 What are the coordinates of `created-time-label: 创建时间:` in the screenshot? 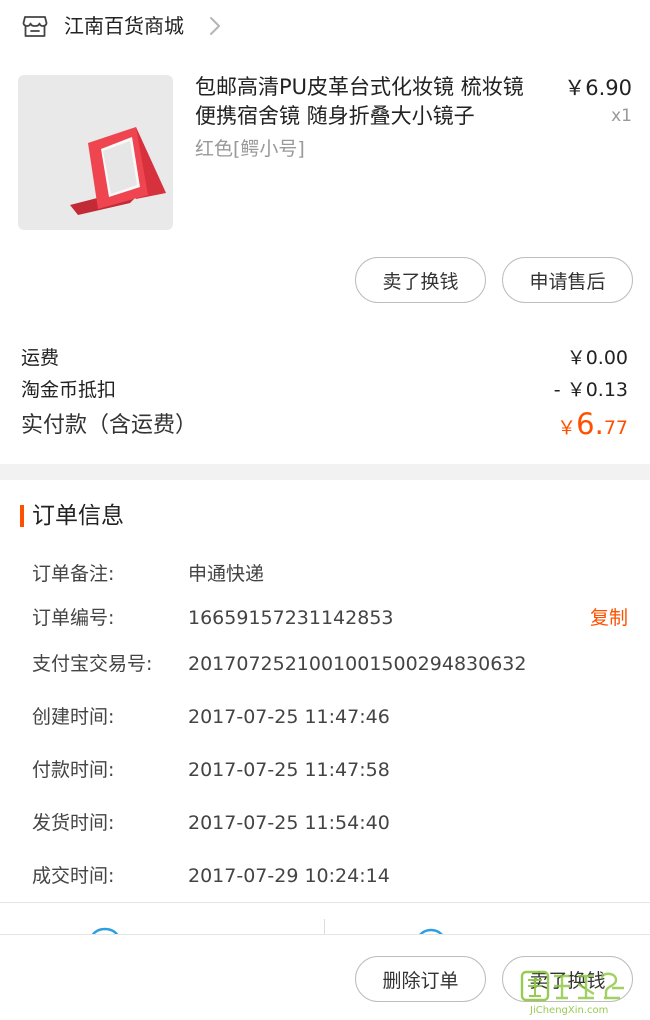 It's located at (73, 717).